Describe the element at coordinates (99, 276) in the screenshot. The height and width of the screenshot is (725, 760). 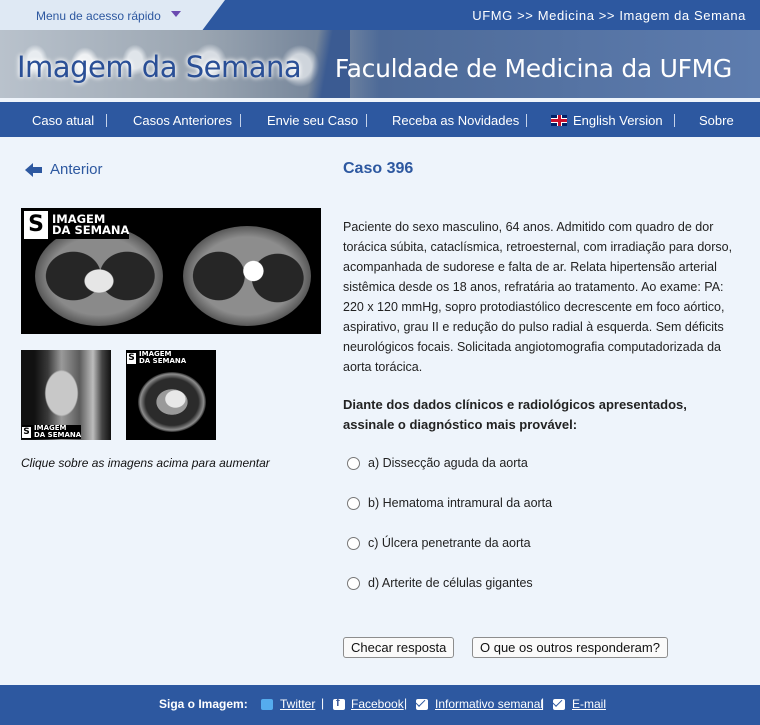
I see `ct-slice-left` at that location.